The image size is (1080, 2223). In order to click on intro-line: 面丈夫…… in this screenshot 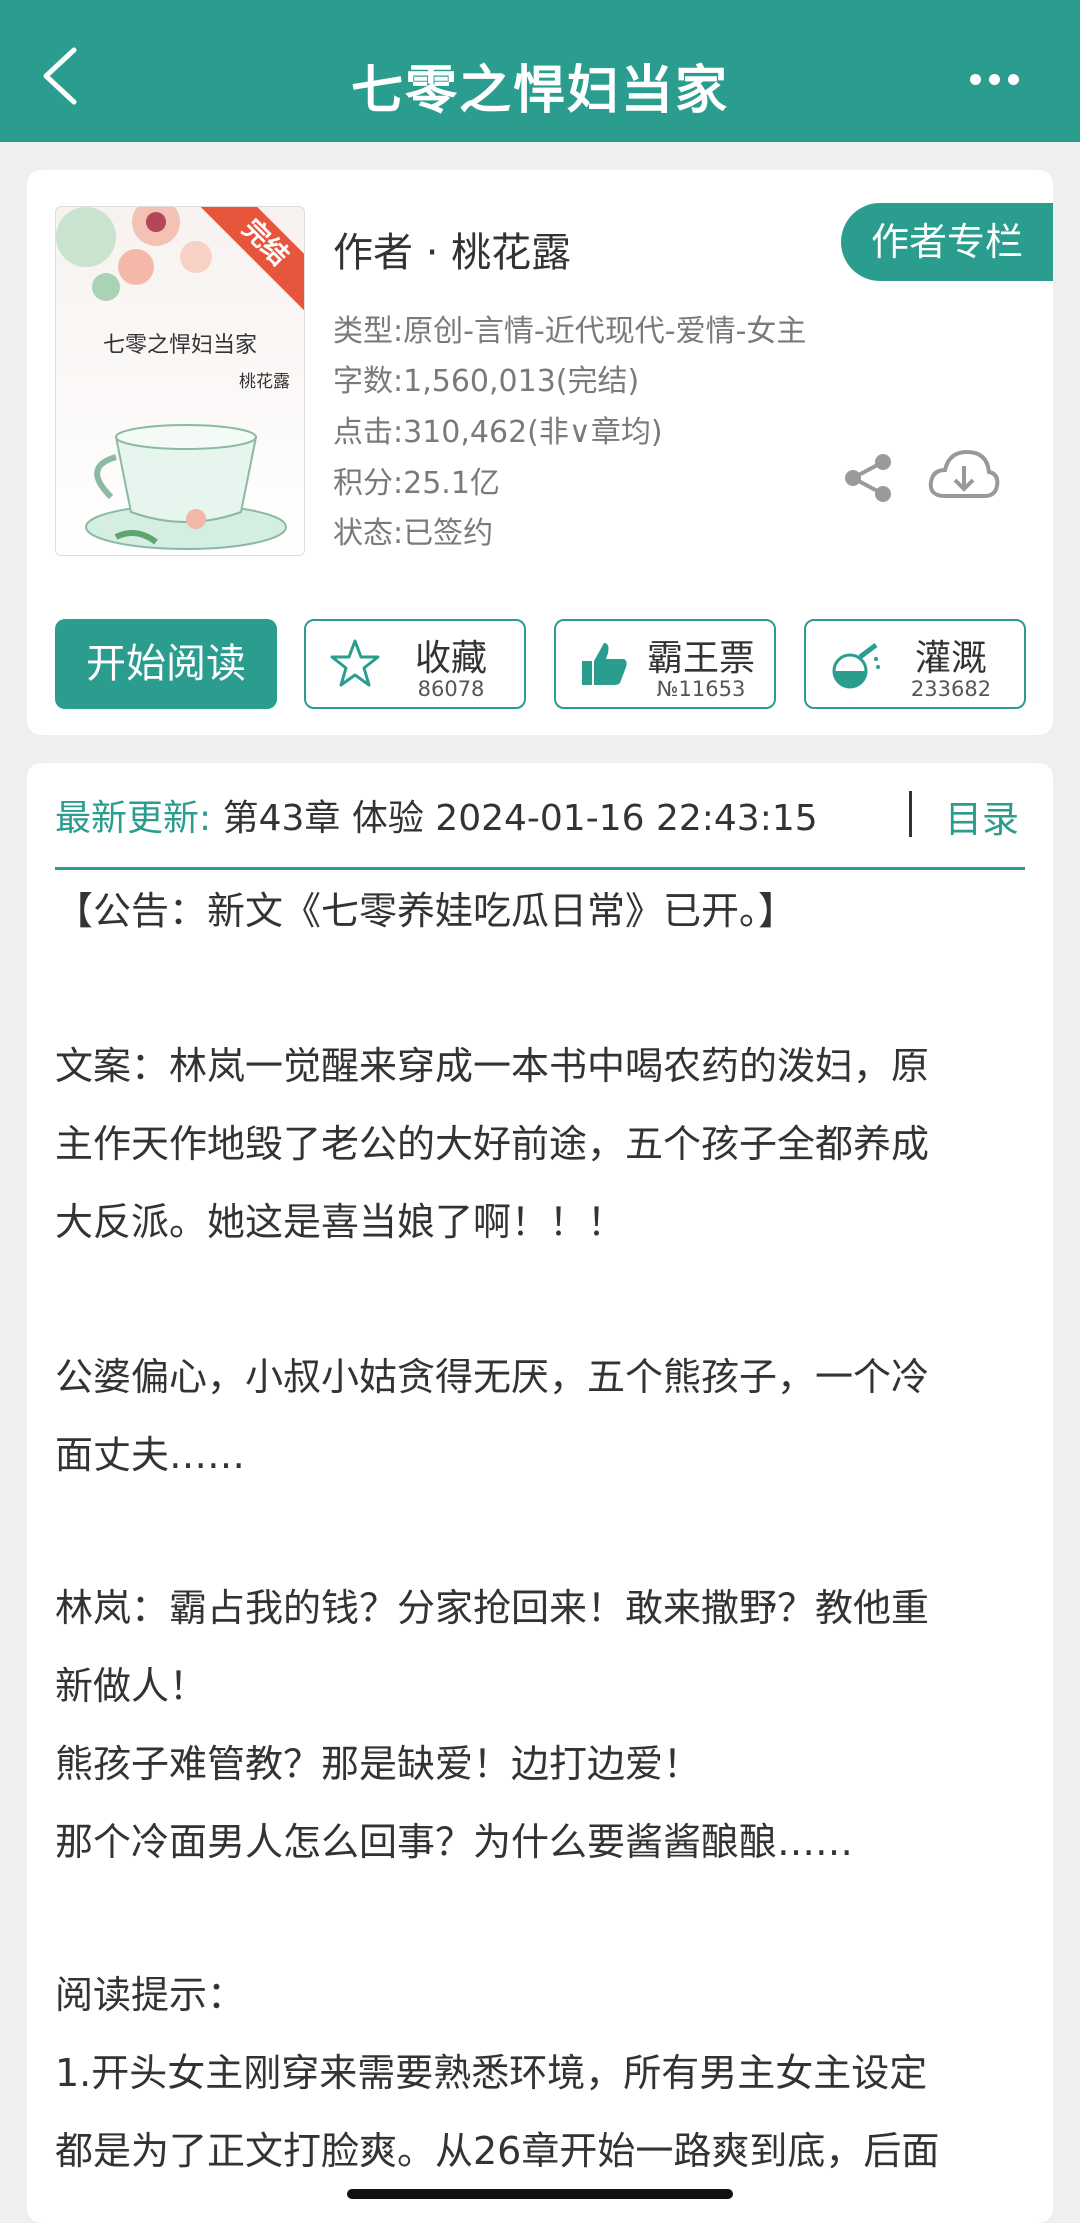, I will do `click(150, 1455)`.